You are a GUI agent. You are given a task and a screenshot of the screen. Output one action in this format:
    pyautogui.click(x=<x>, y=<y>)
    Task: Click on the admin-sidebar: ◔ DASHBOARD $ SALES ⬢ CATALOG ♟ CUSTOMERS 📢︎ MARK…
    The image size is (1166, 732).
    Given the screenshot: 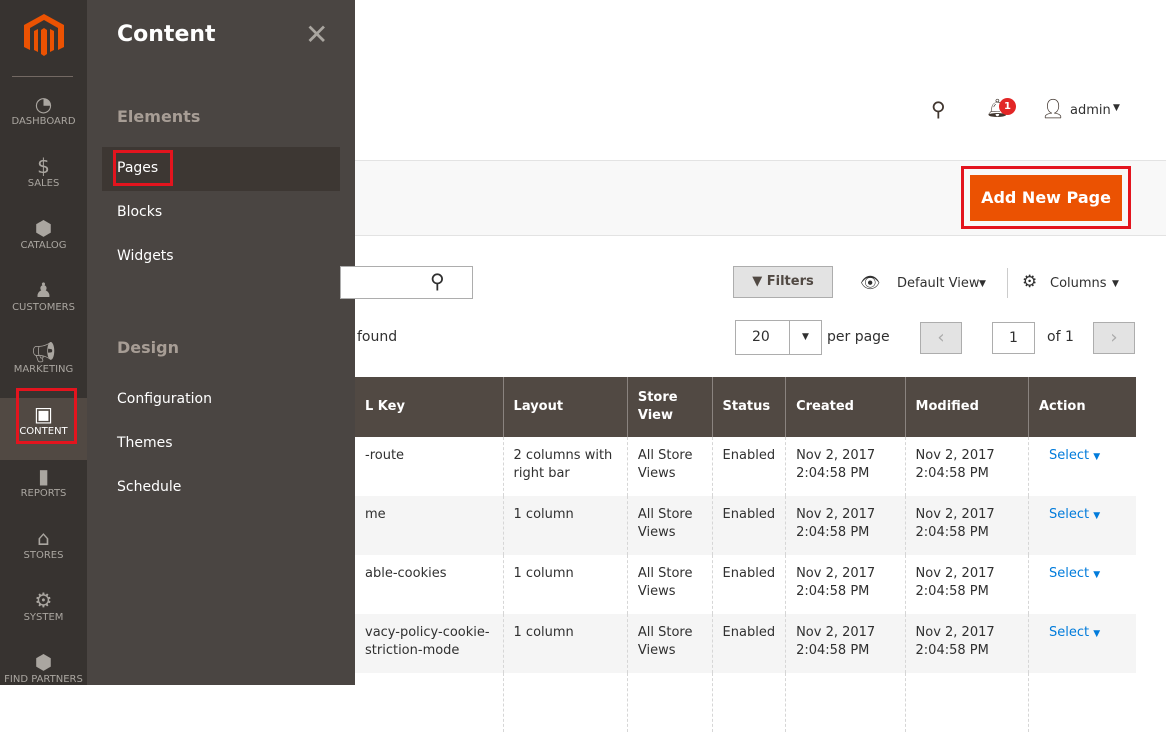 What is the action you would take?
    pyautogui.click(x=43, y=342)
    